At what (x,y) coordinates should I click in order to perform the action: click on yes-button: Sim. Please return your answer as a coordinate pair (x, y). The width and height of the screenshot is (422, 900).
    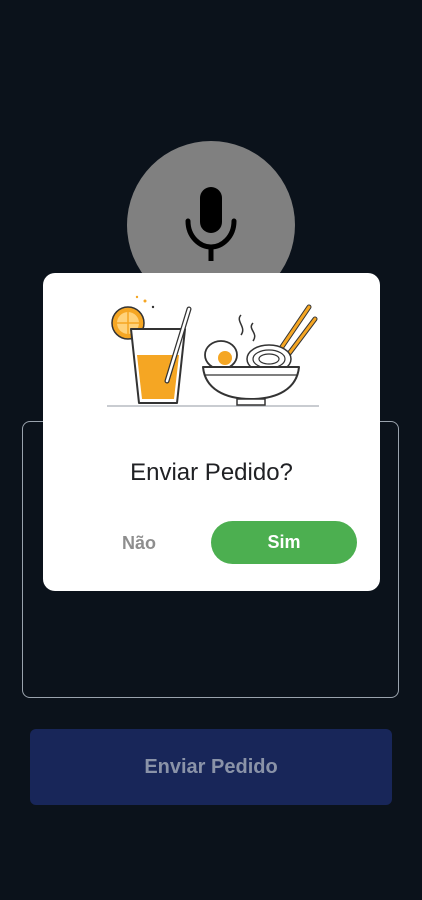
    Looking at the image, I should click on (284, 542).